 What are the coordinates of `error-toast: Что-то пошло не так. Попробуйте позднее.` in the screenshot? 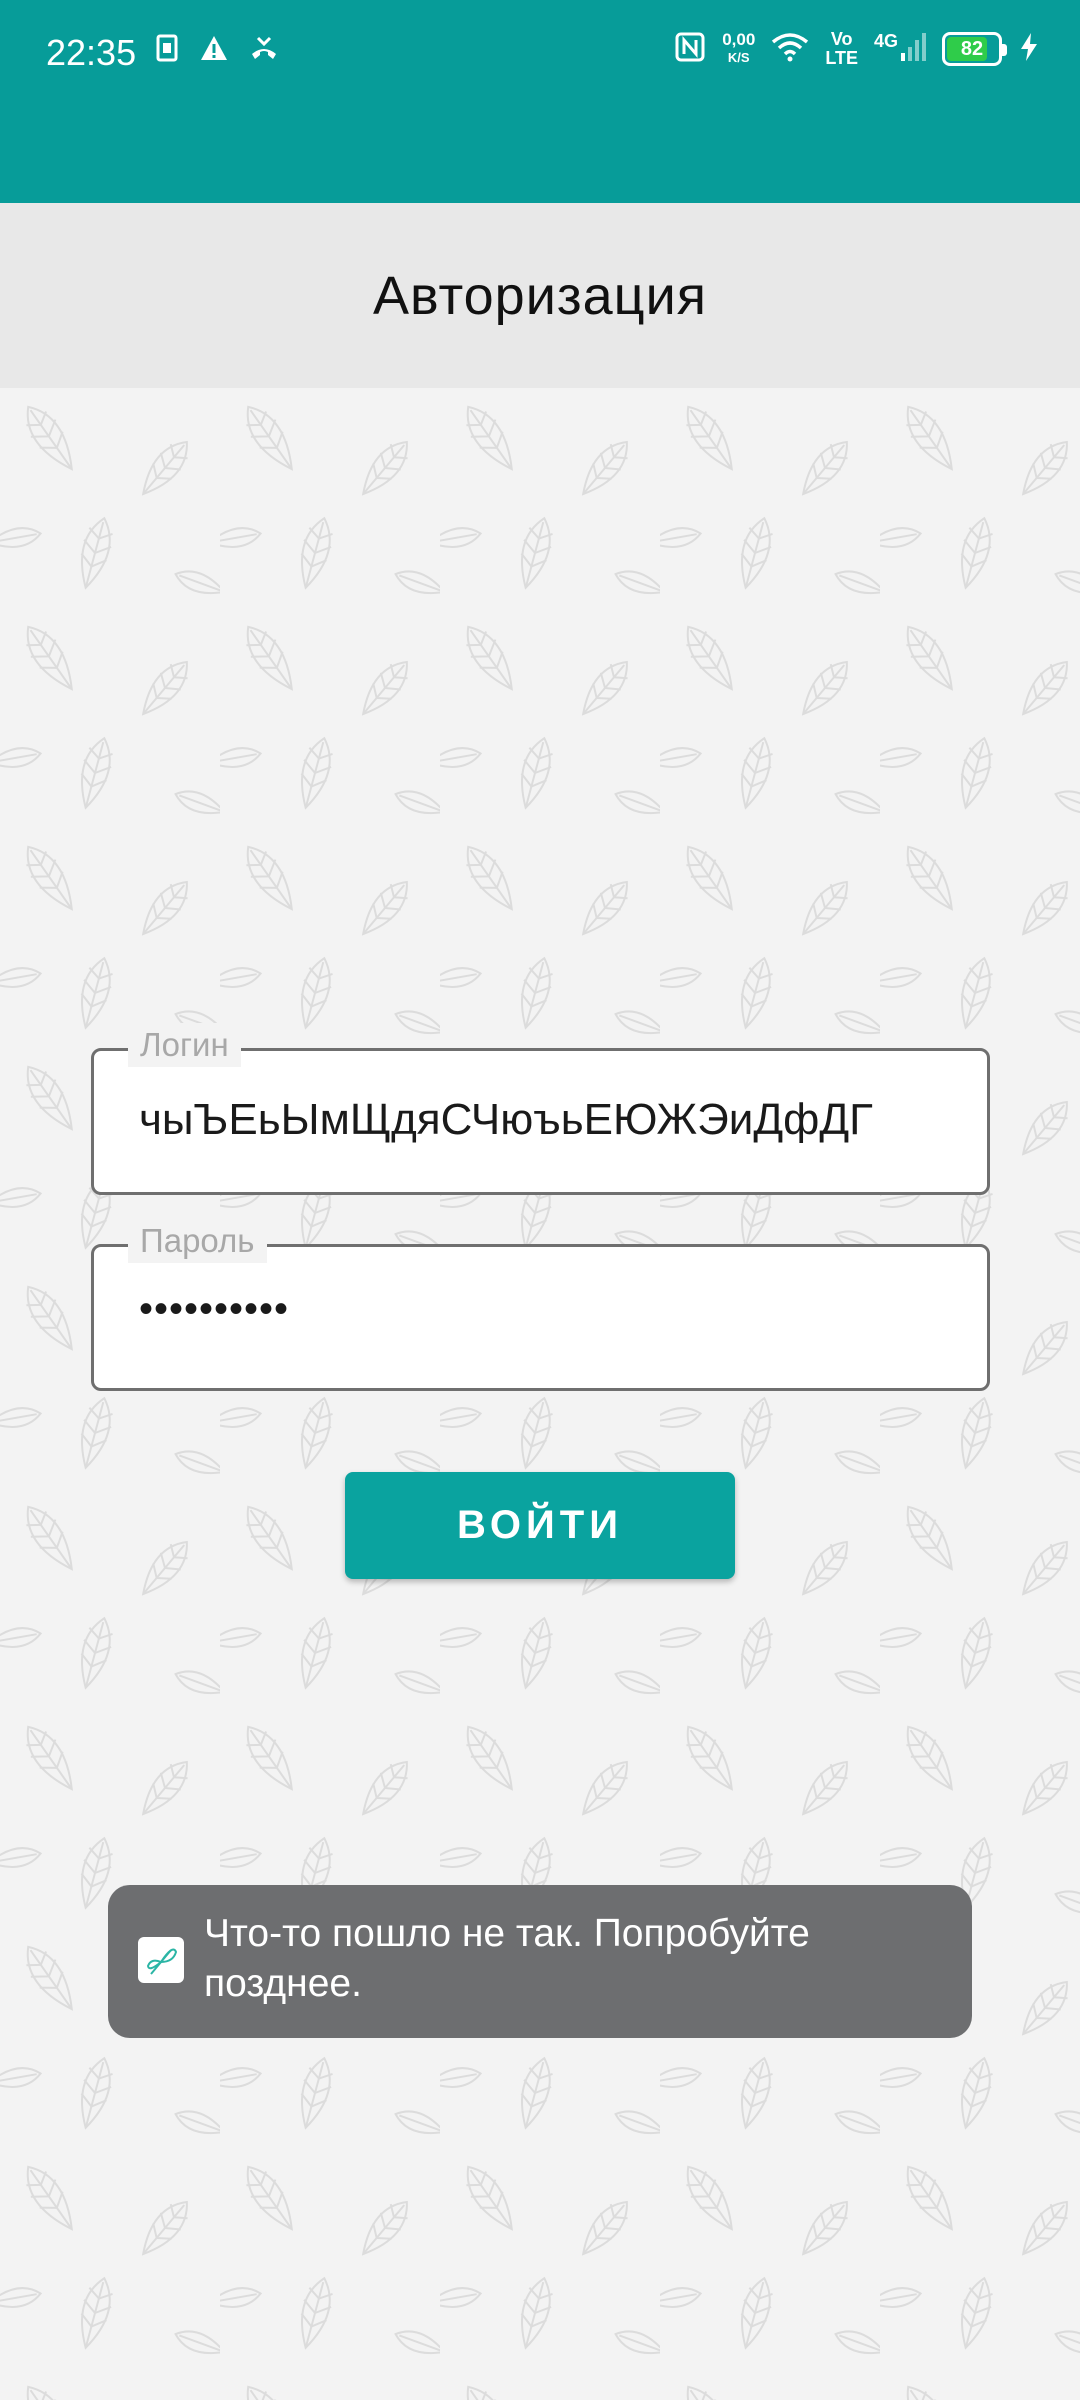 It's located at (540, 1961).